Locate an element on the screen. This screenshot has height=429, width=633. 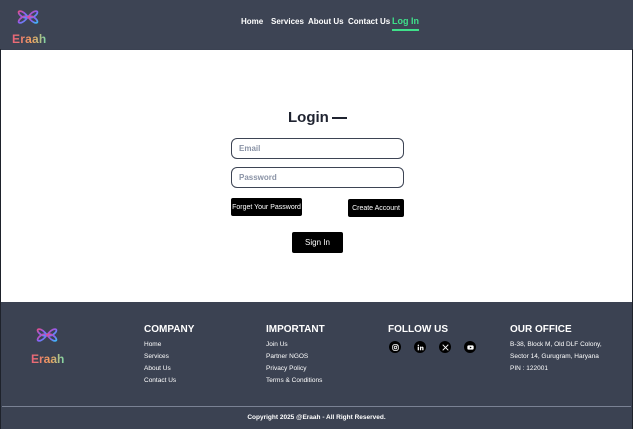
office-address-line-1: B-38, Block M, Old DLF Colony, is located at coordinates (556, 344).